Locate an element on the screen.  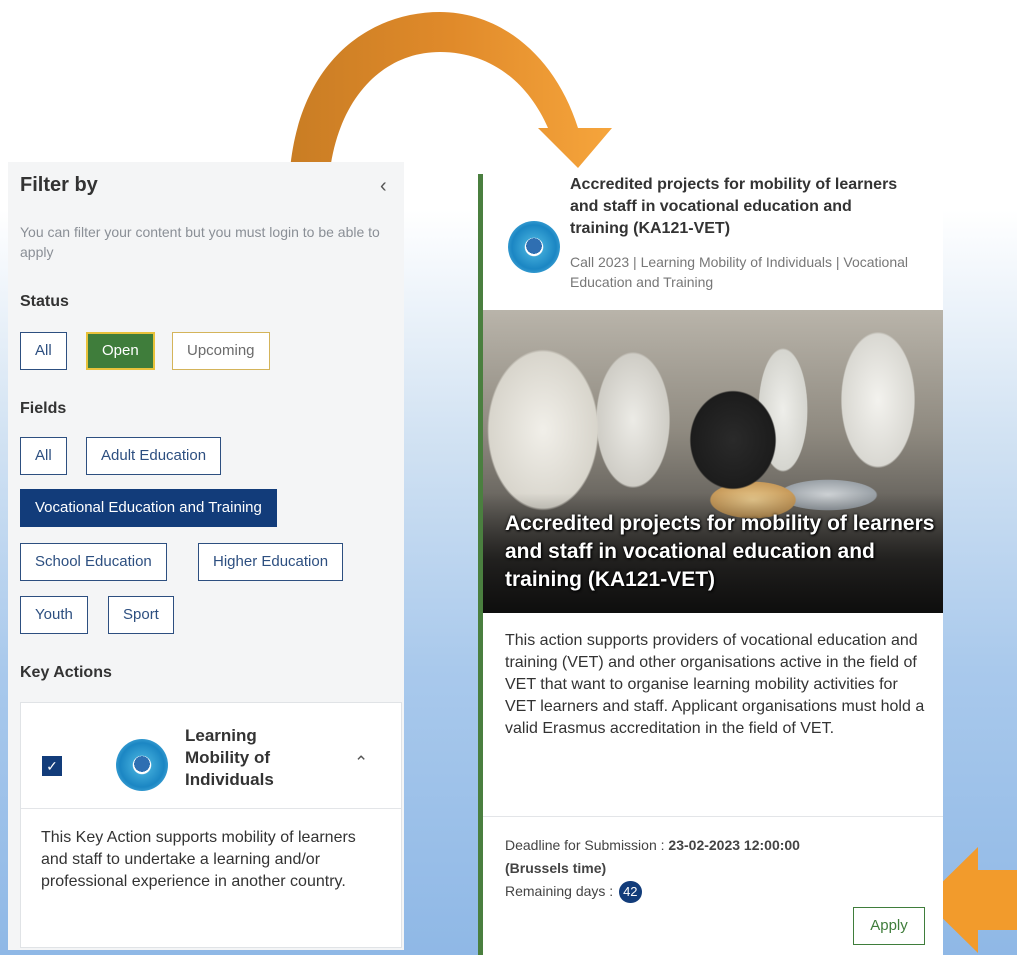
key-action-title: Learning Mobility of Individuals is located at coordinates (229, 757).